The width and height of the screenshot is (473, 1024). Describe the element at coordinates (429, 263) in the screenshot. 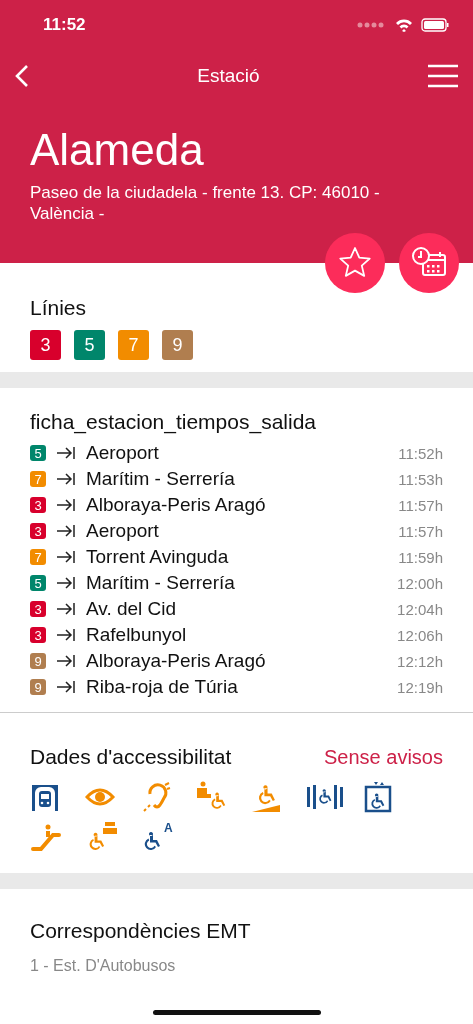

I see `schedule-button` at that location.